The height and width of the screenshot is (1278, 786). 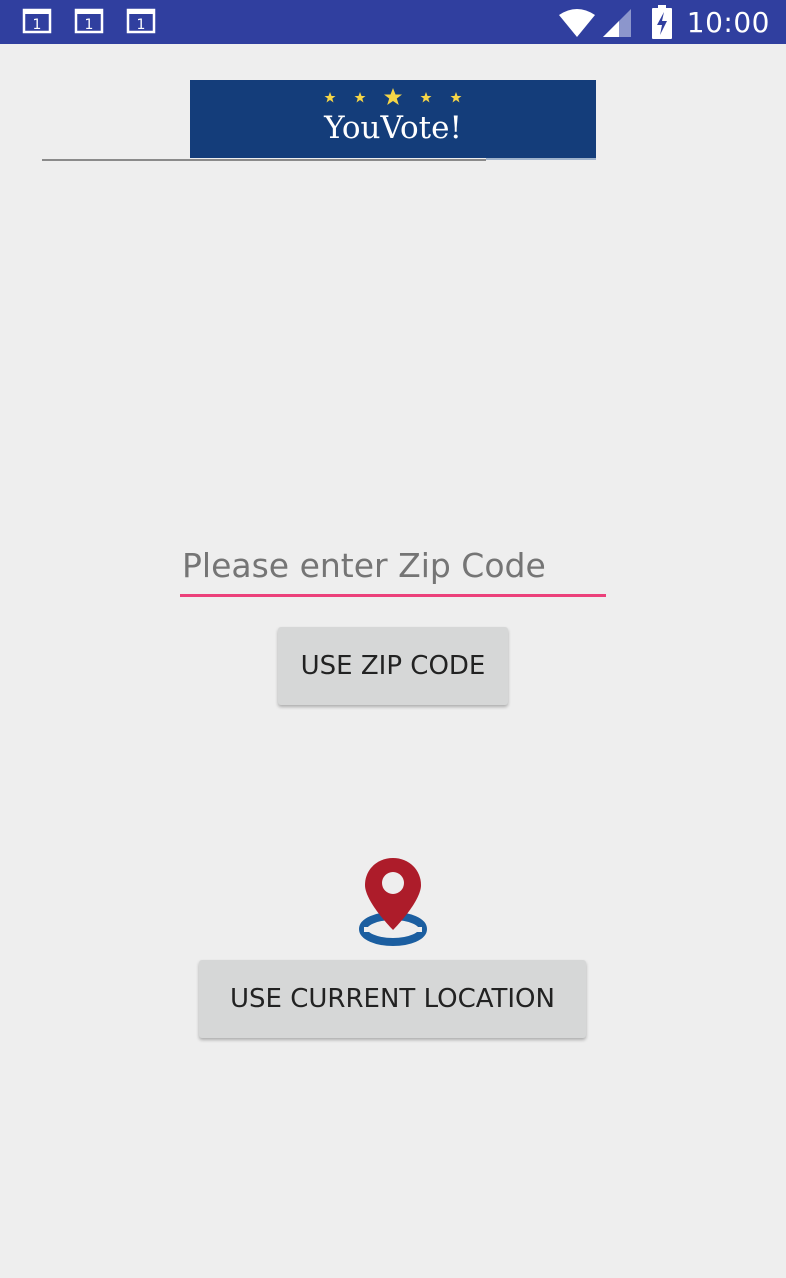 What do you see at coordinates (576, 23) in the screenshot?
I see `wifi-icon` at bounding box center [576, 23].